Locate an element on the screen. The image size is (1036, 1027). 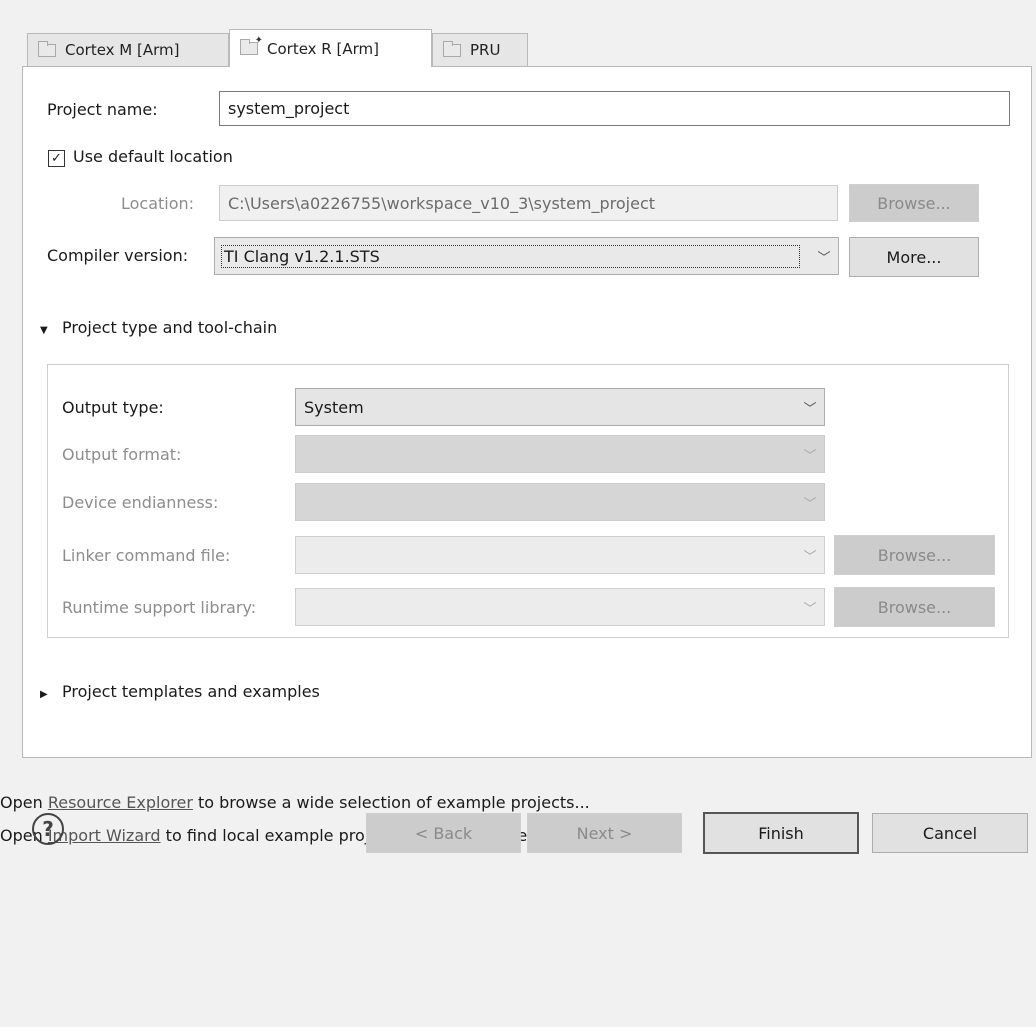
triangle-down-icon: ▼ is located at coordinates (44, 330).